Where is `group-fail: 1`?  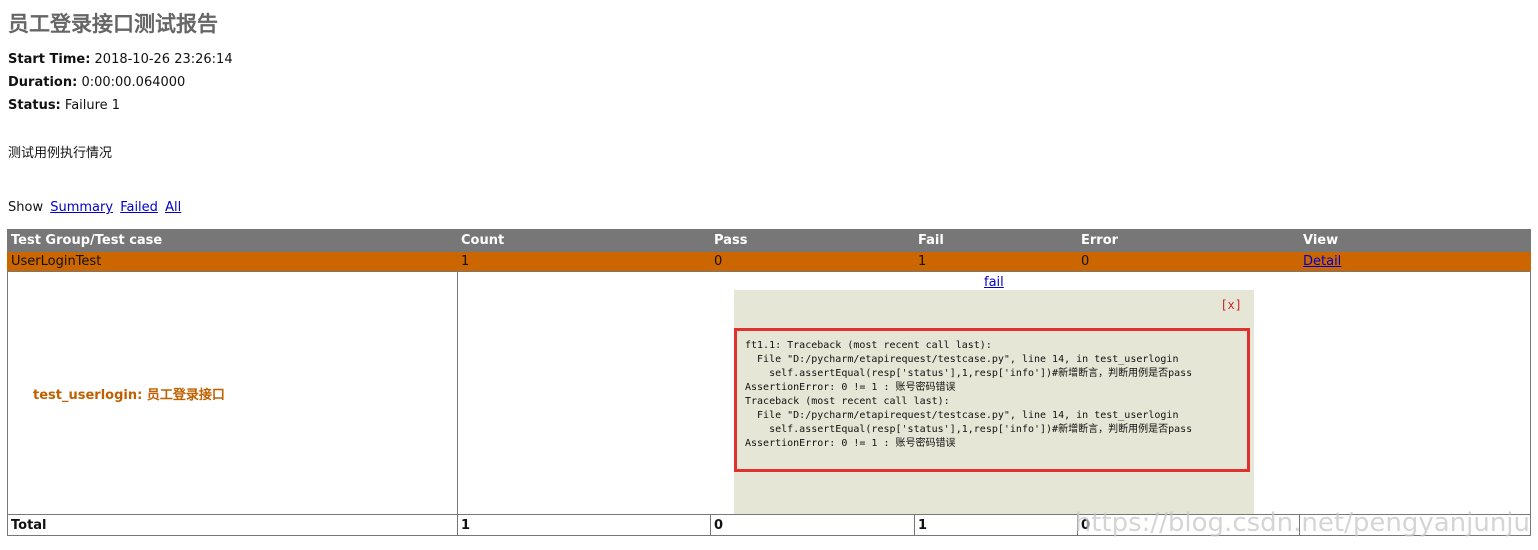 group-fail: 1 is located at coordinates (996, 261).